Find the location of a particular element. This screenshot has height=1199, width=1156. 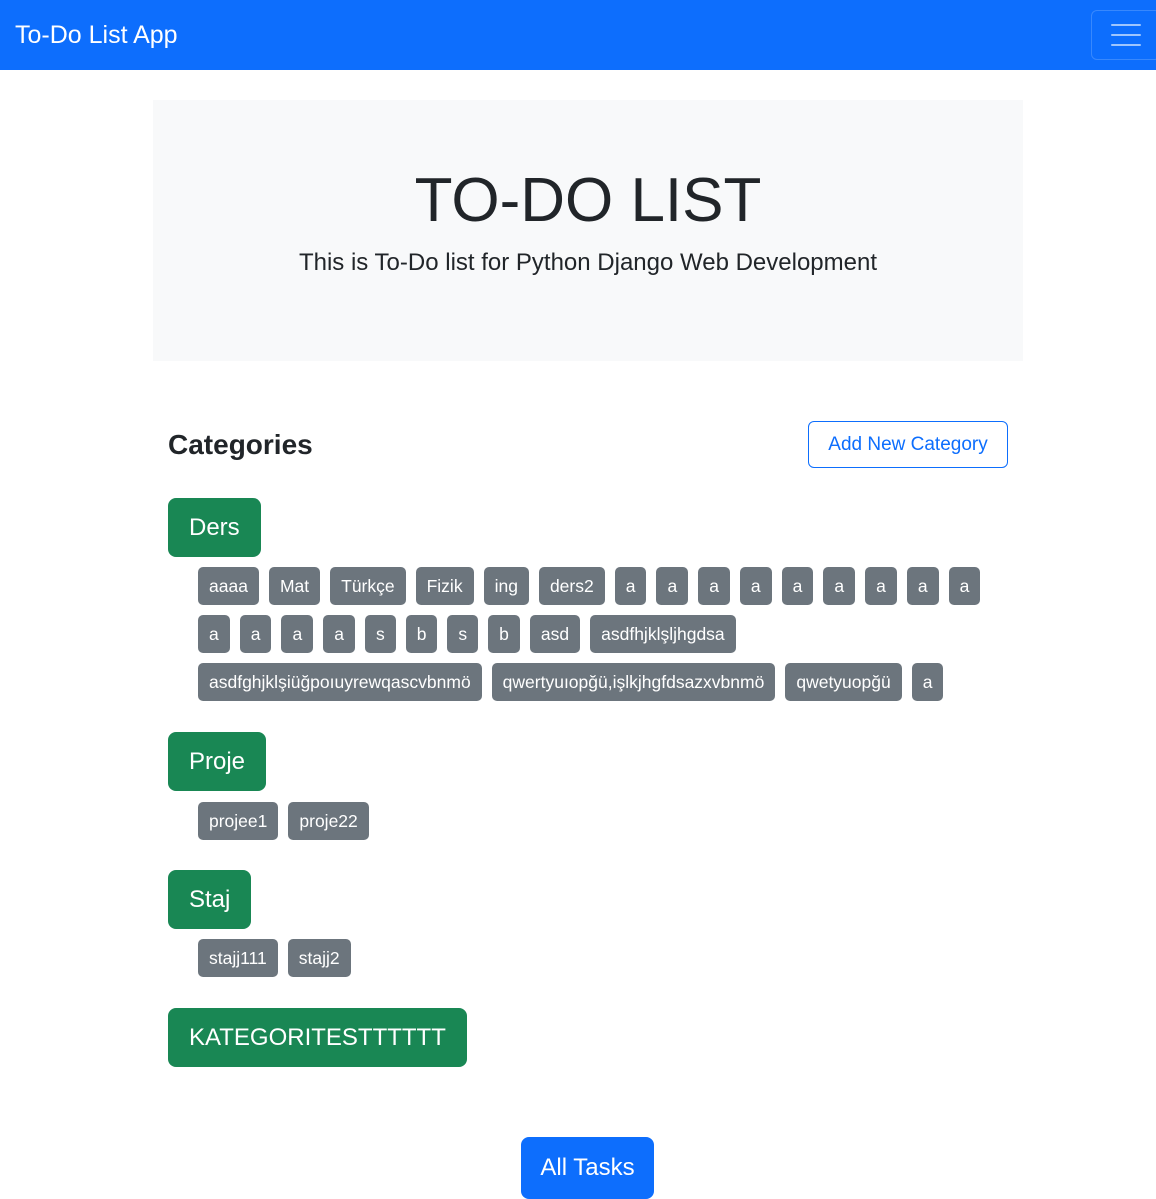

task-badge: aaaa is located at coordinates (228, 586).